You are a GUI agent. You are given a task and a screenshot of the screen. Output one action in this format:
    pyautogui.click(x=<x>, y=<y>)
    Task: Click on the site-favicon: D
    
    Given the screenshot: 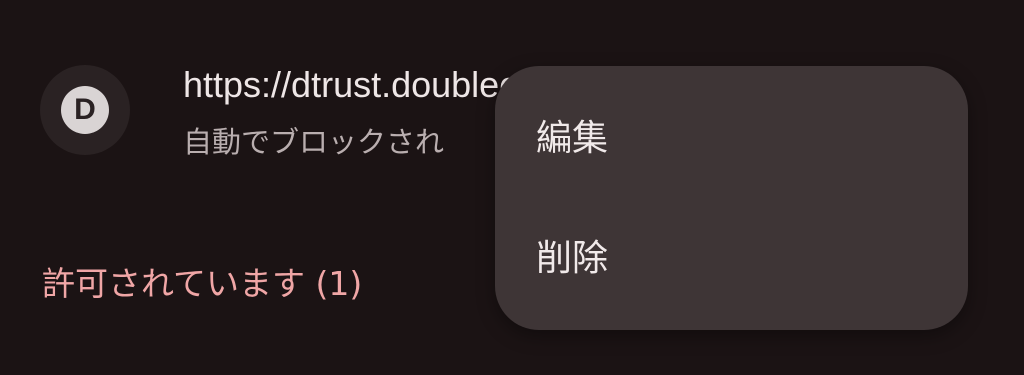 What is the action you would take?
    pyautogui.click(x=85, y=110)
    